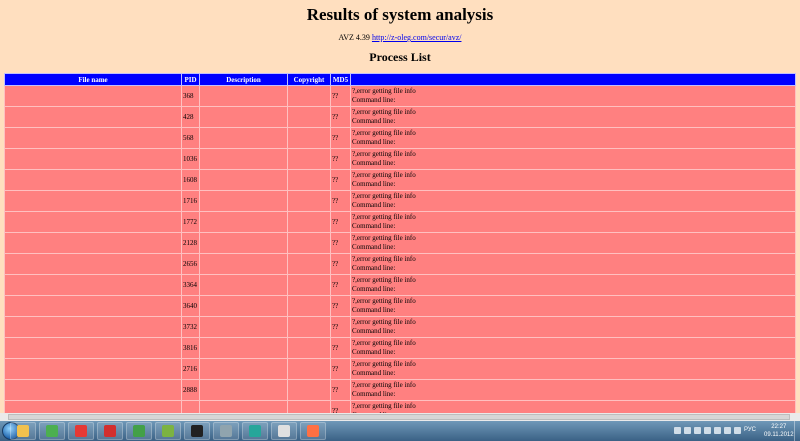 This screenshot has height=441, width=800. What do you see at coordinates (677, 430) in the screenshot?
I see `tray-arrow-icon` at bounding box center [677, 430].